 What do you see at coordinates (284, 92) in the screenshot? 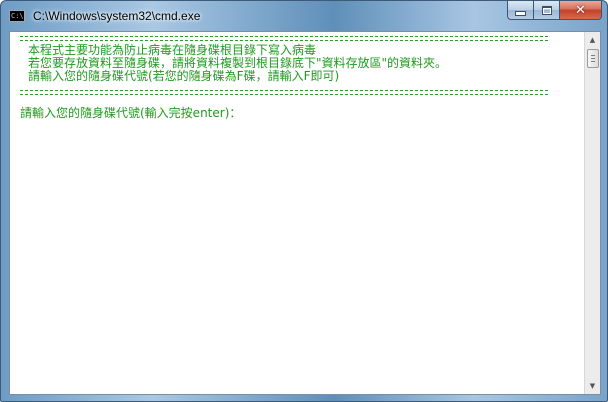
I see `separator-bottom` at bounding box center [284, 92].